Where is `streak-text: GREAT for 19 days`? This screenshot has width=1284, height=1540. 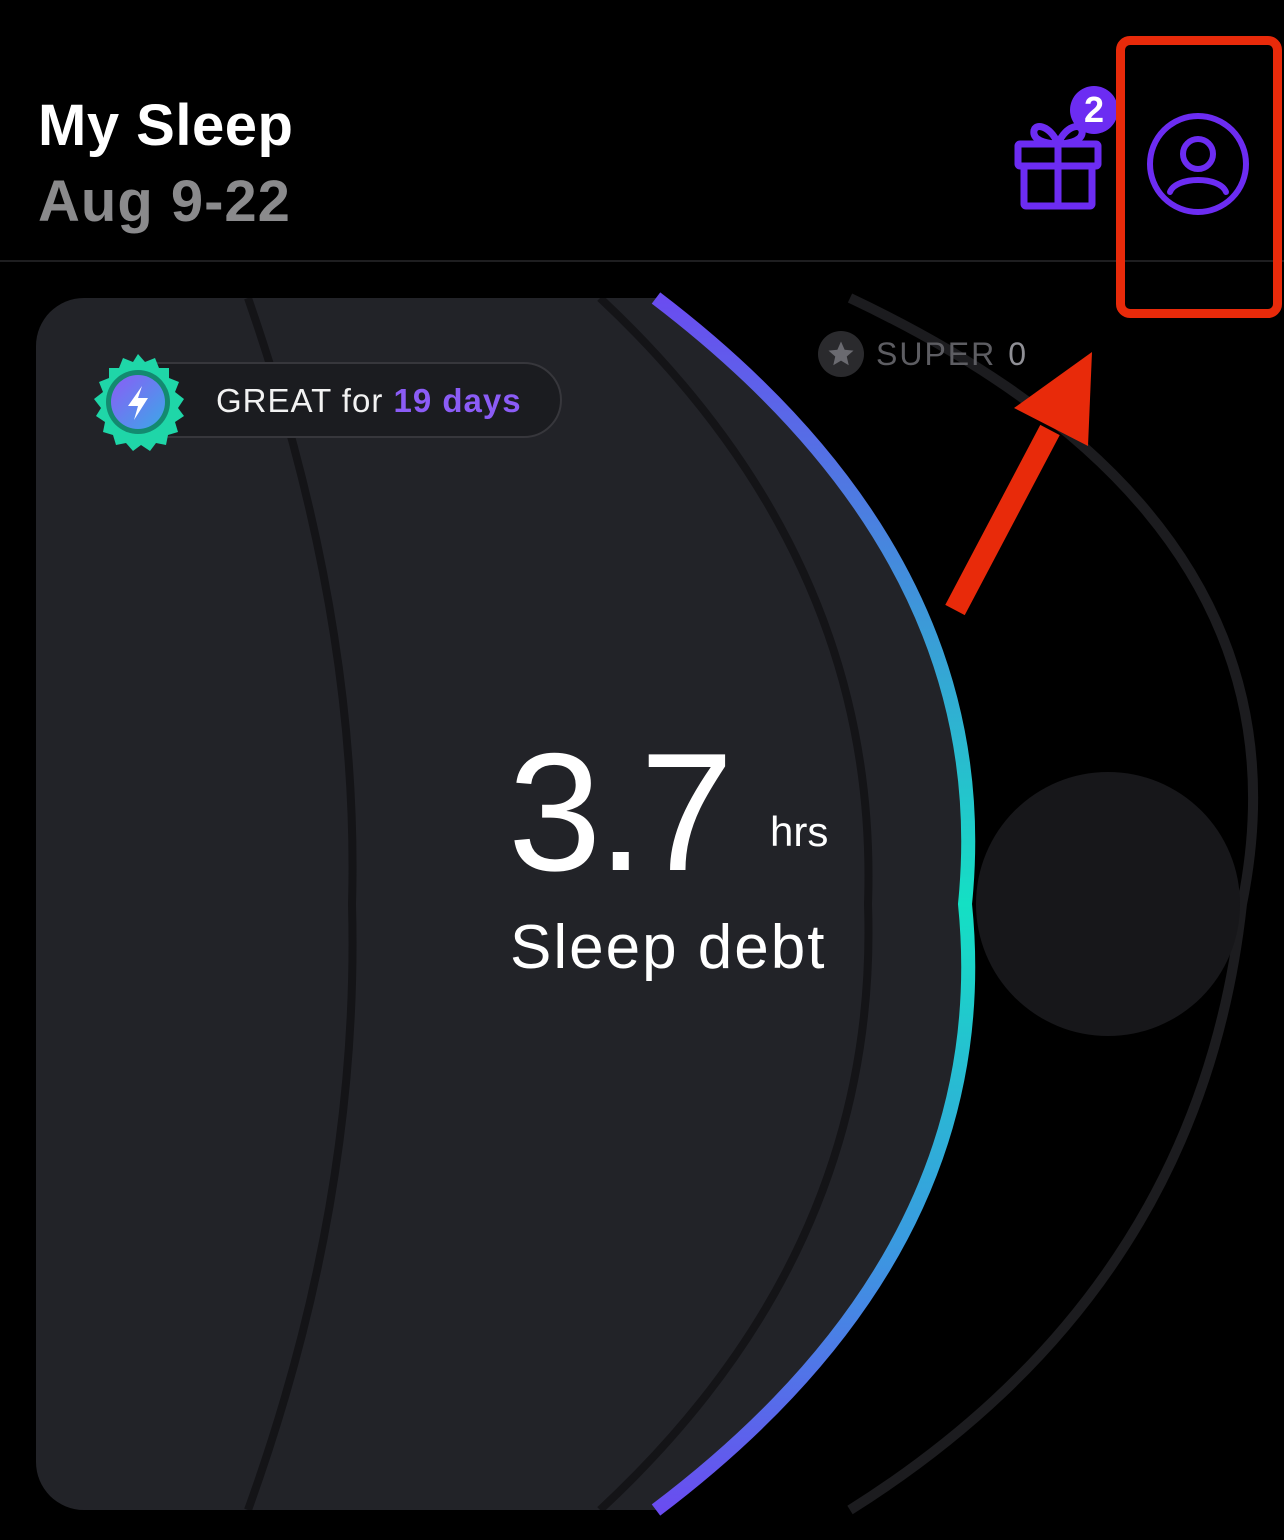
streak-text: GREAT for 19 days is located at coordinates (369, 401).